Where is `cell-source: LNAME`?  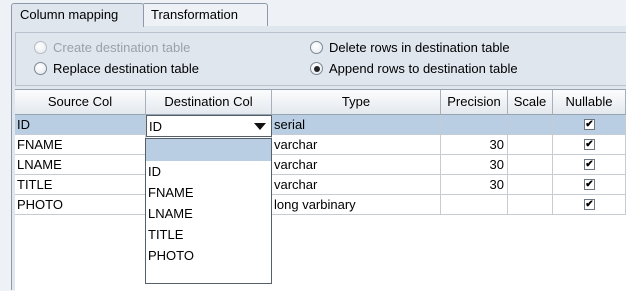 cell-source: LNAME is located at coordinates (80, 165).